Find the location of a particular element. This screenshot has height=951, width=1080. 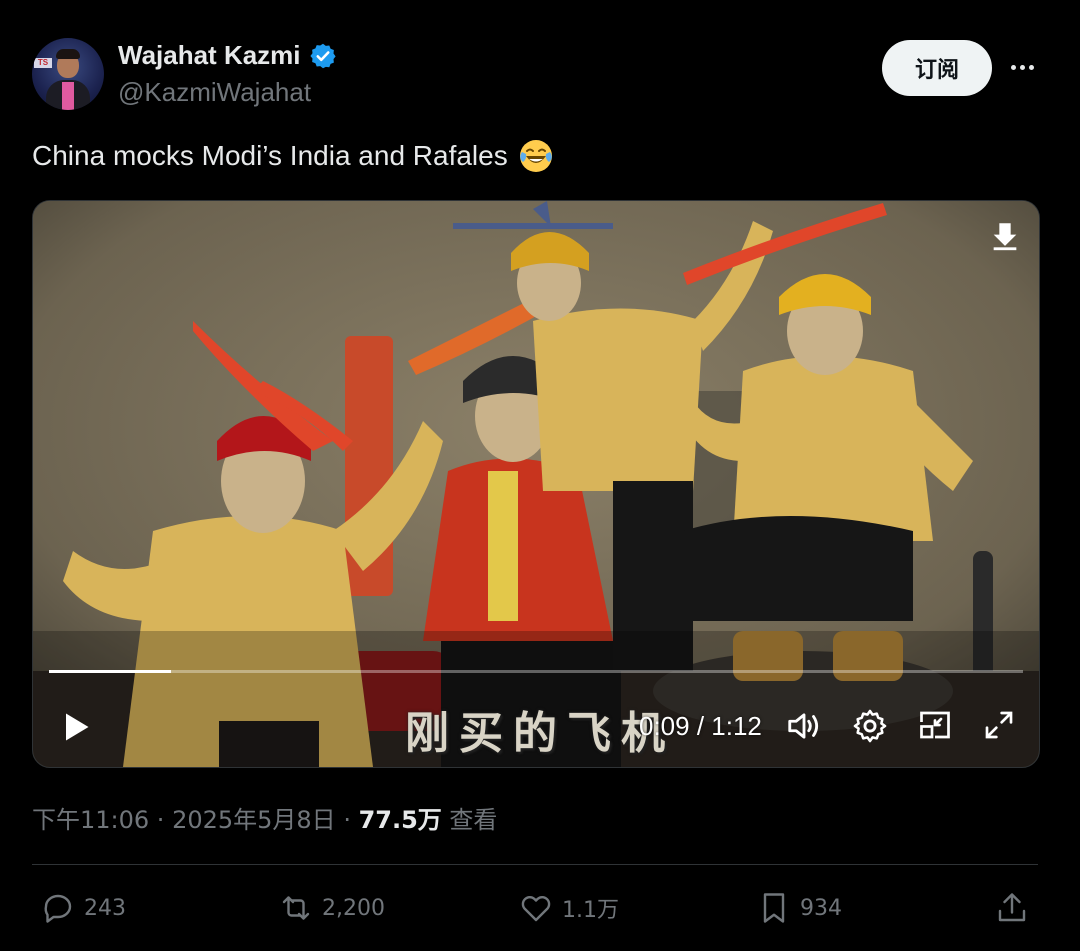

tweet-time: 下午11:06 is located at coordinates (90, 817).